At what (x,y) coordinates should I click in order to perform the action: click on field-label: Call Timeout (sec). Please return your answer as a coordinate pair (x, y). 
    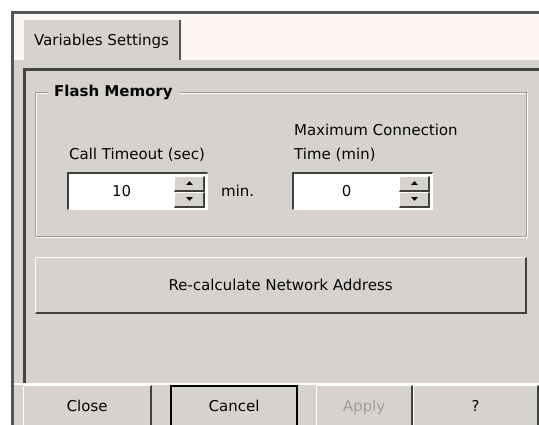
    Looking at the image, I should click on (137, 154).